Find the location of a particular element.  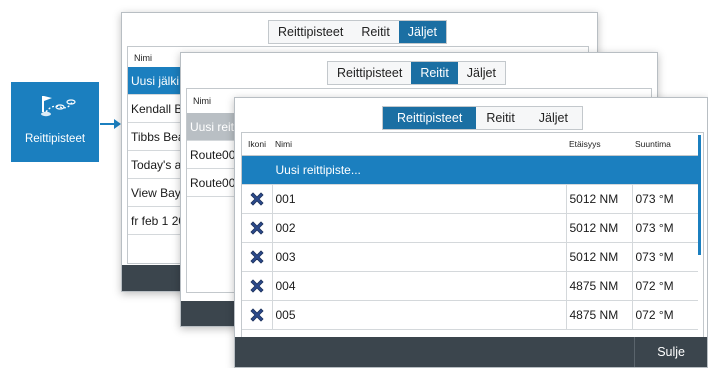

column-header-icon: Ikoni is located at coordinates (257, 144).